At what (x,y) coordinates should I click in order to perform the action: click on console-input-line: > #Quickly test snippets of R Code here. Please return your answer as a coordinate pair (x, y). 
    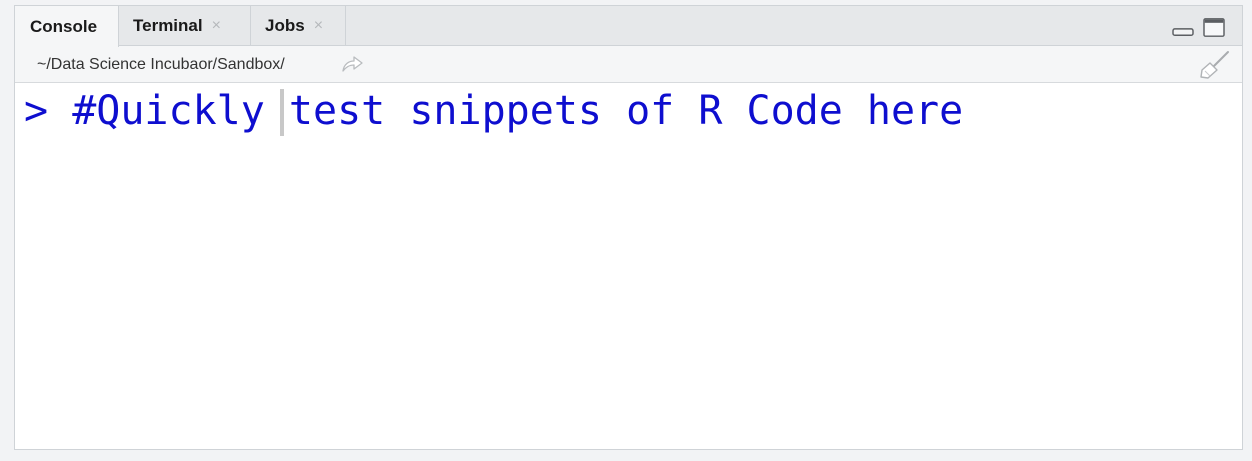
    Looking at the image, I should click on (493, 111).